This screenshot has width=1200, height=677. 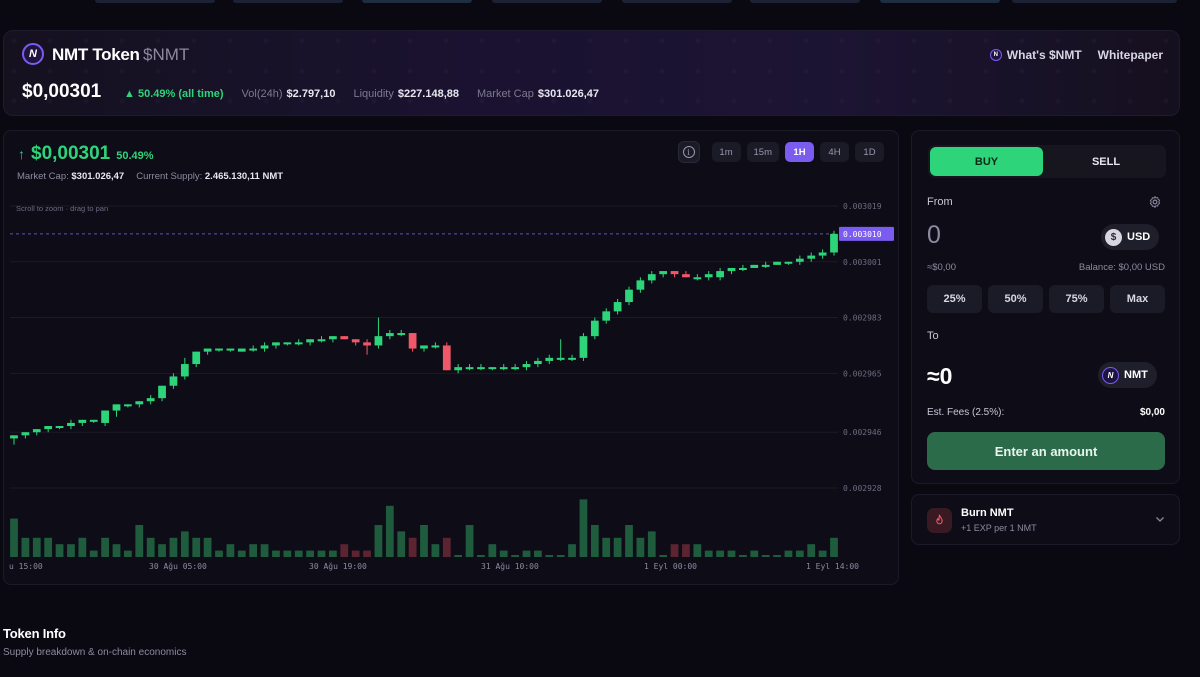 What do you see at coordinates (862, 234) in the screenshot?
I see `current-price-label: 0.003010` at bounding box center [862, 234].